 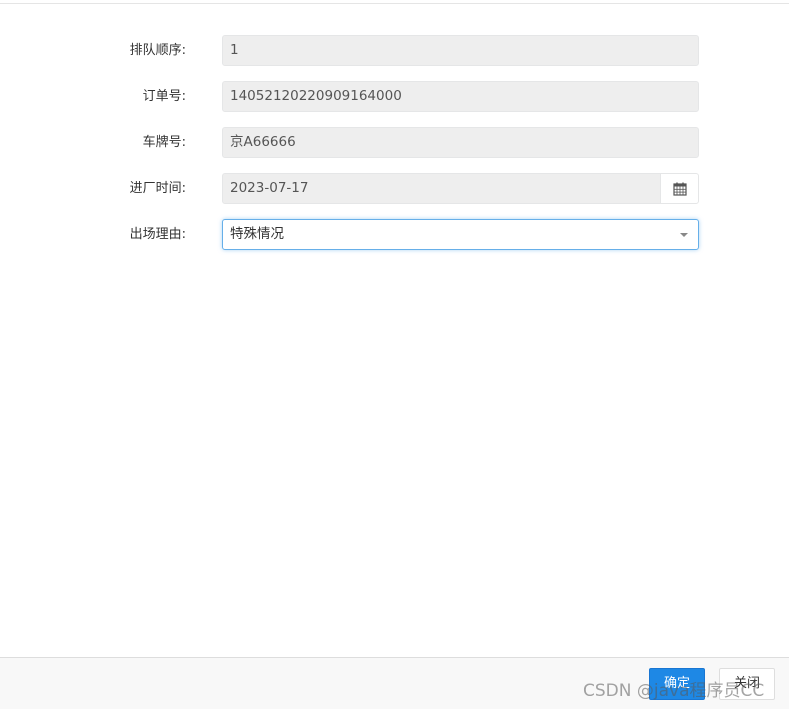 I want to click on row-plate-no: 车牌号: 京A66666, so click(x=394, y=142).